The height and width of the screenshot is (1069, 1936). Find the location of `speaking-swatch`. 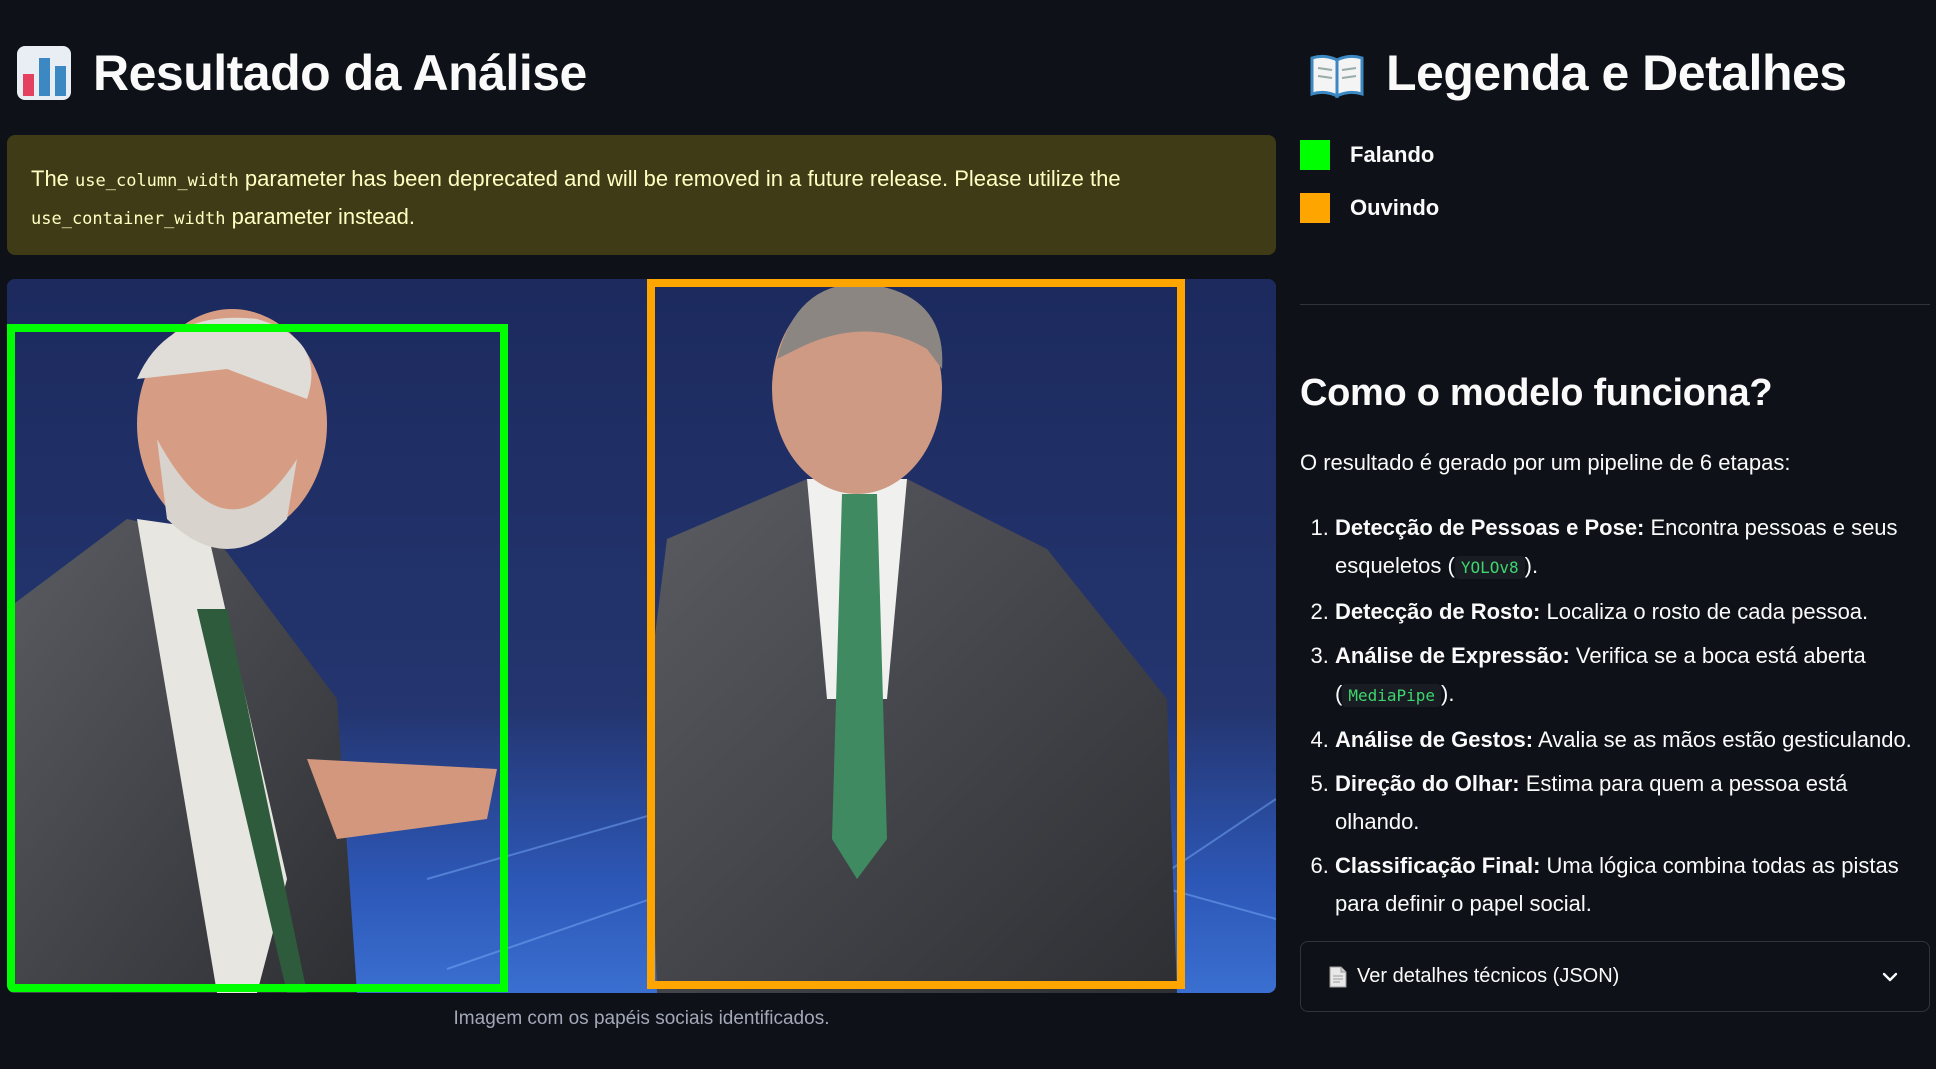

speaking-swatch is located at coordinates (1315, 155).